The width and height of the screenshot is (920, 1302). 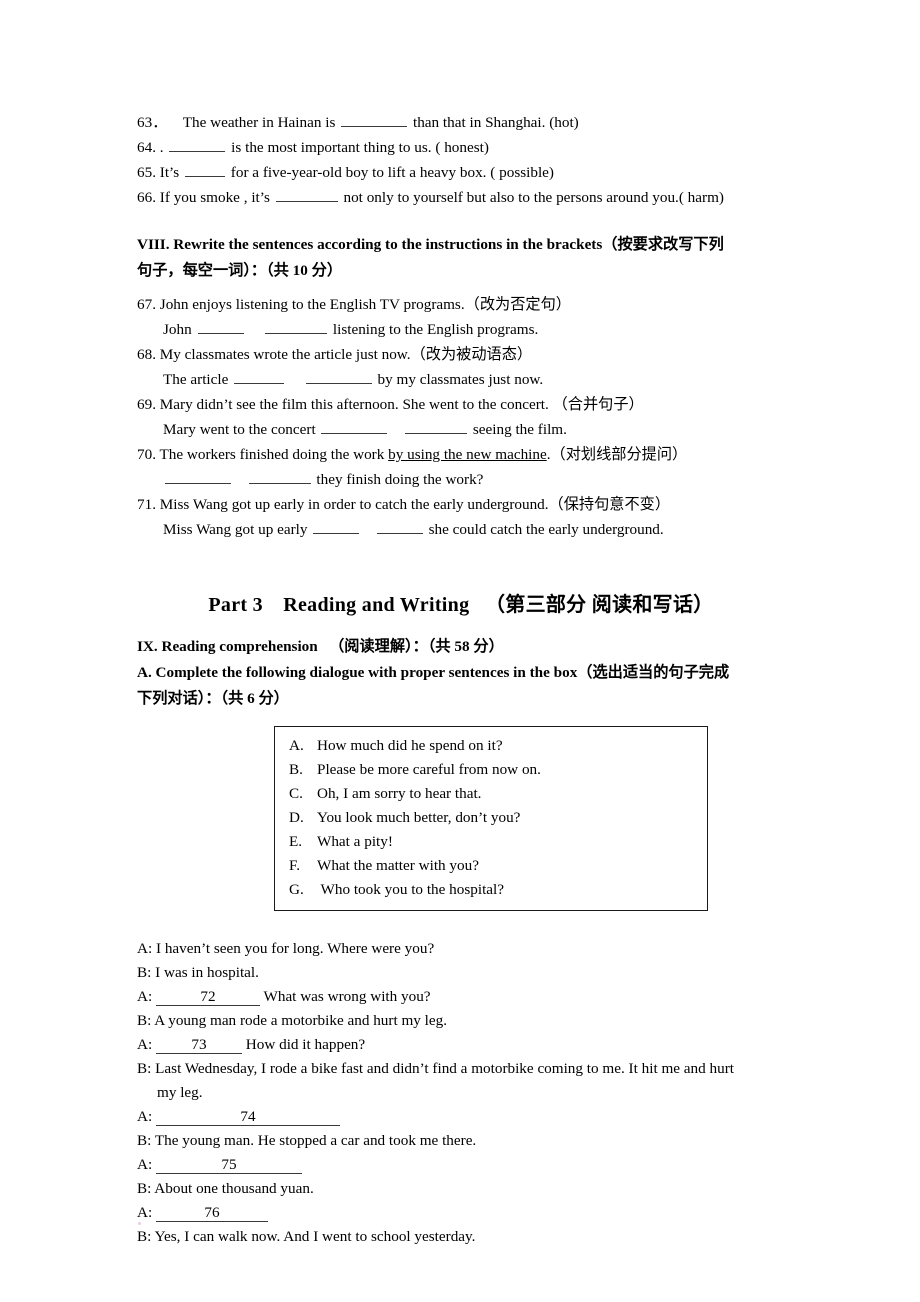 I want to click on option-item-g: G. Who took you to the hospital?, so click(x=491, y=890).